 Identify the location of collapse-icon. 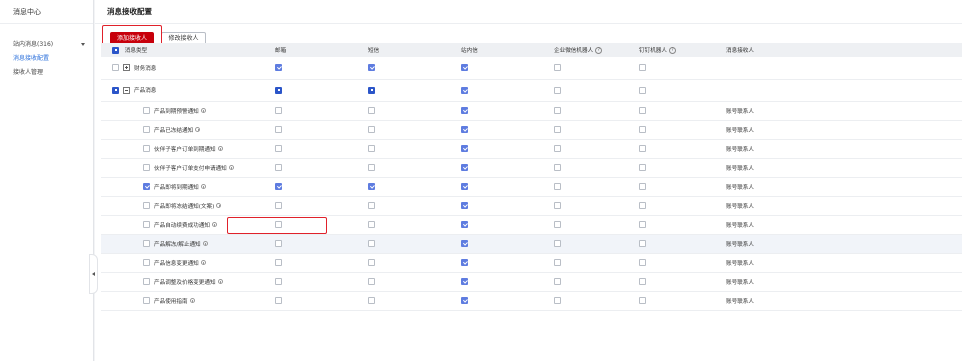
(126, 90).